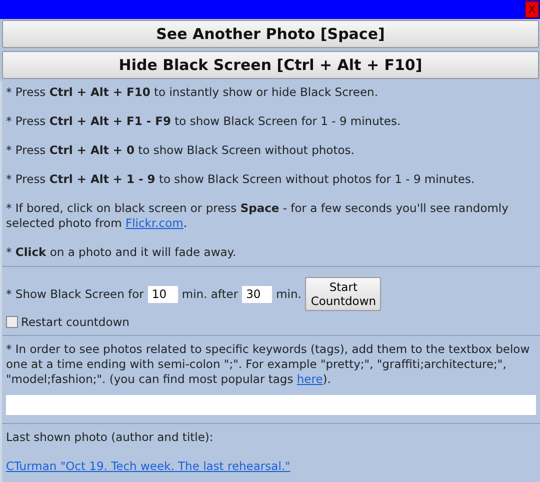 The image size is (540, 482). Describe the element at coordinates (532, 9) in the screenshot. I see `close-button: X` at that location.